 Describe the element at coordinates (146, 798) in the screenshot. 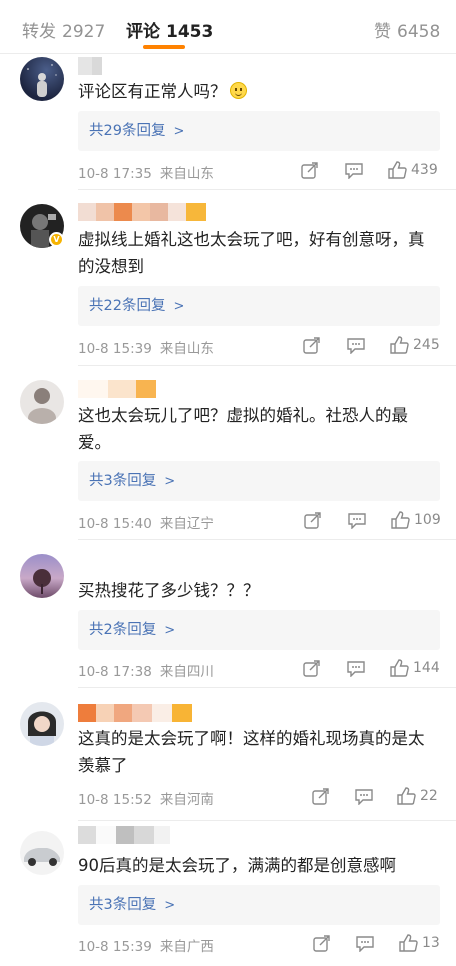

I see `comment-meta: 10-8 15:52 来自河南` at that location.